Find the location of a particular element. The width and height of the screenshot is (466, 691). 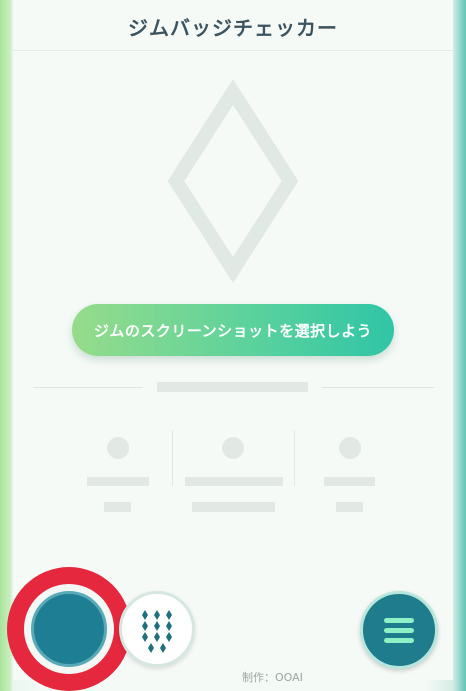

menu-button is located at coordinates (399, 630).